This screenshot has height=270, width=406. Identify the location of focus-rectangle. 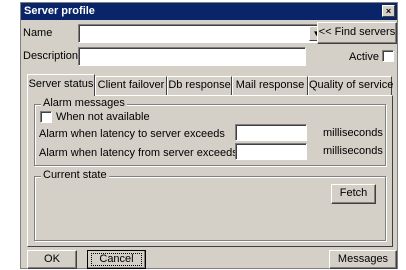
(116, 259).